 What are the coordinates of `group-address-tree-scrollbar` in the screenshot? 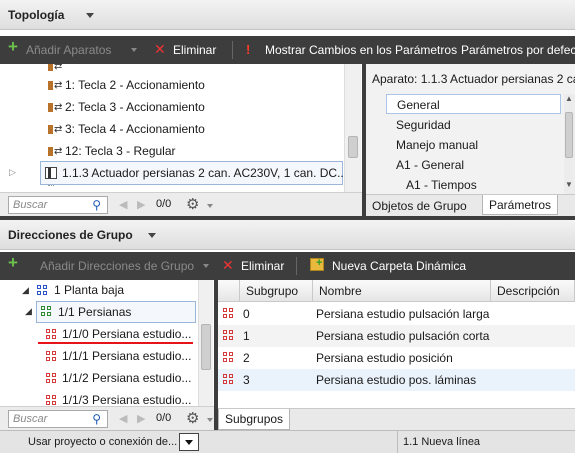 It's located at (205, 344).